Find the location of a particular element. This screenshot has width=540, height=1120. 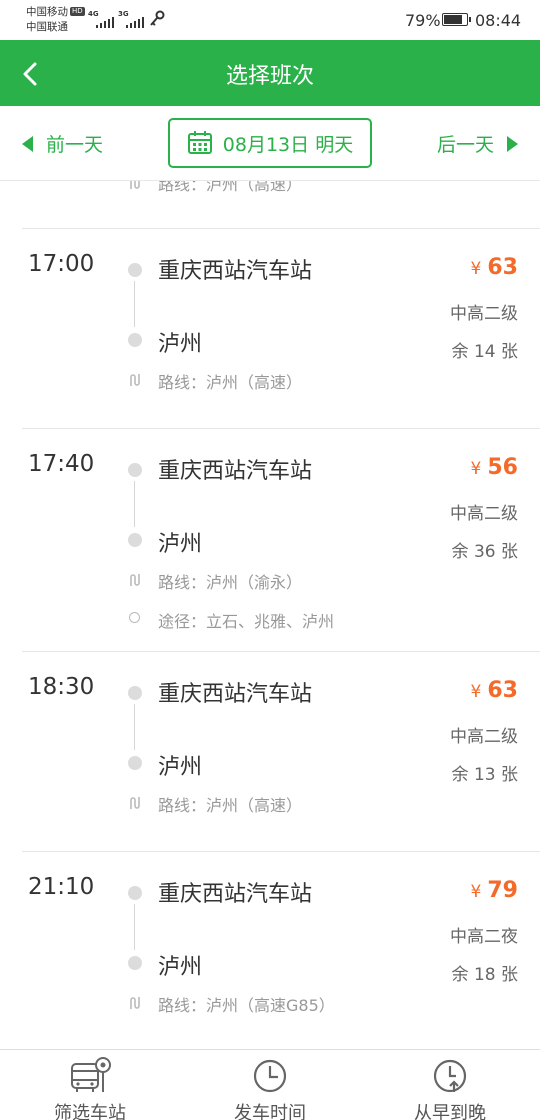

filter-station-tab: 筛选车站 is located at coordinates (90, 1085).